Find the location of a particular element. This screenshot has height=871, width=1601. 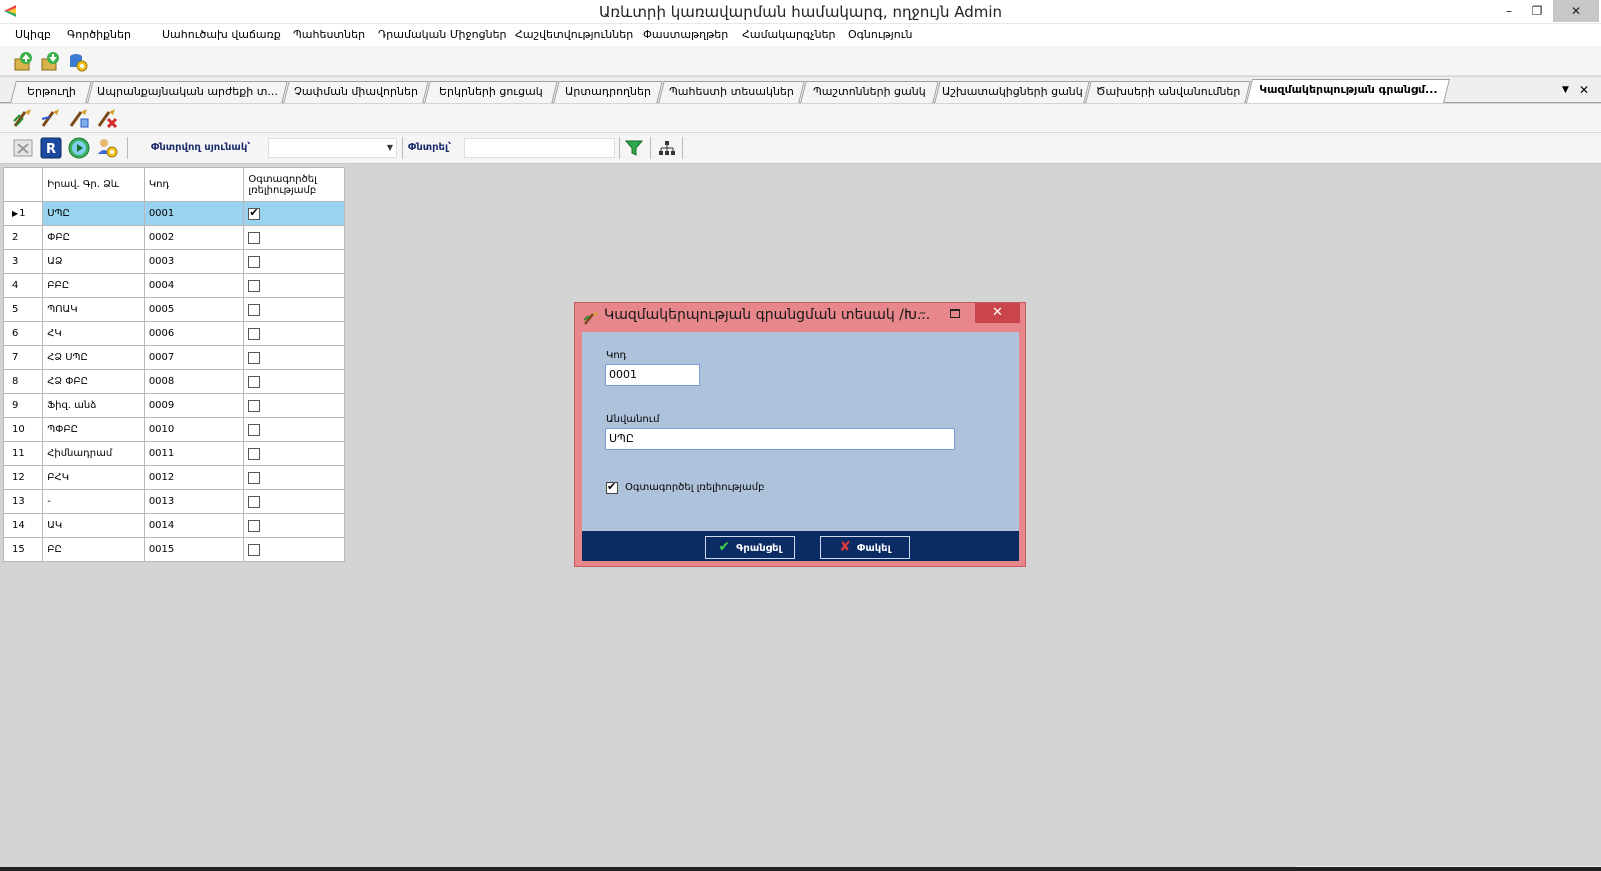

cell-code: 0009 is located at coordinates (194, 405).